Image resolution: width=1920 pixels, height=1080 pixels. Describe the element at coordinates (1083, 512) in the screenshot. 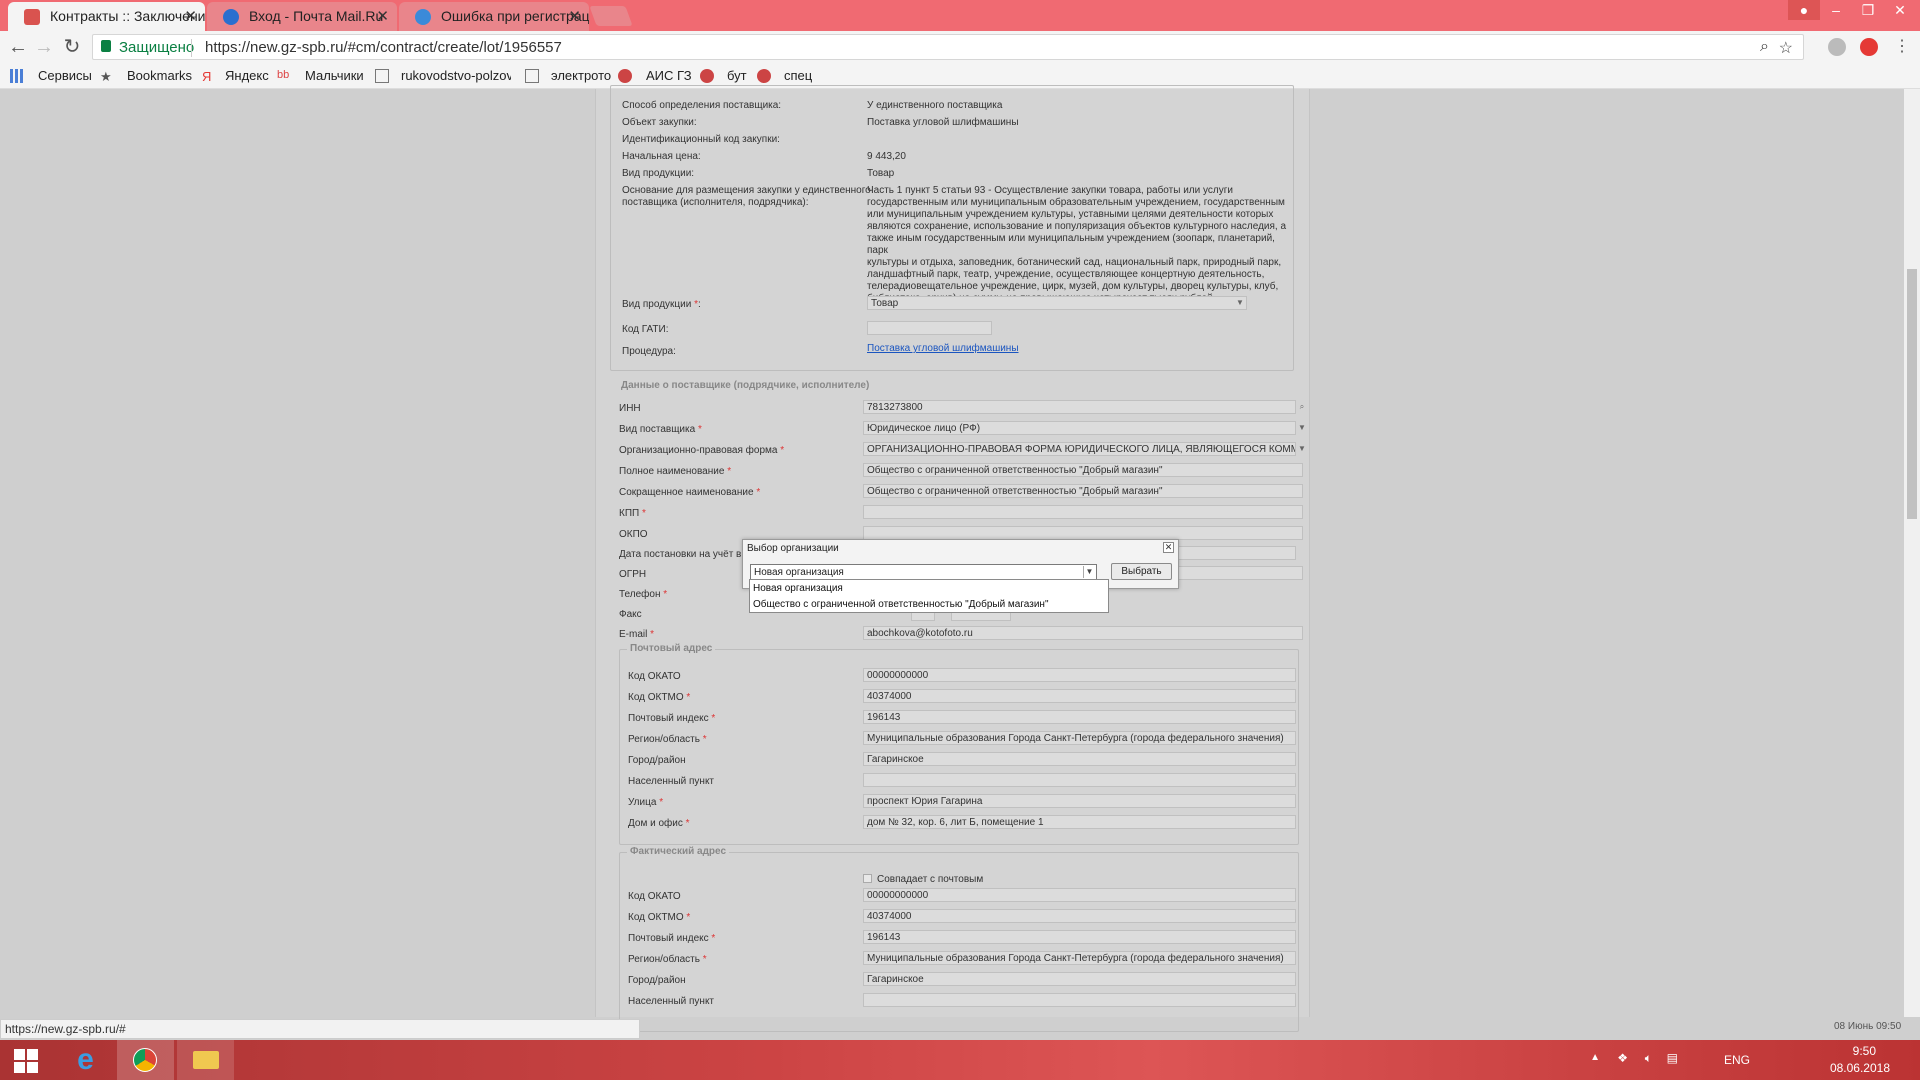

I see `kpp-input` at that location.